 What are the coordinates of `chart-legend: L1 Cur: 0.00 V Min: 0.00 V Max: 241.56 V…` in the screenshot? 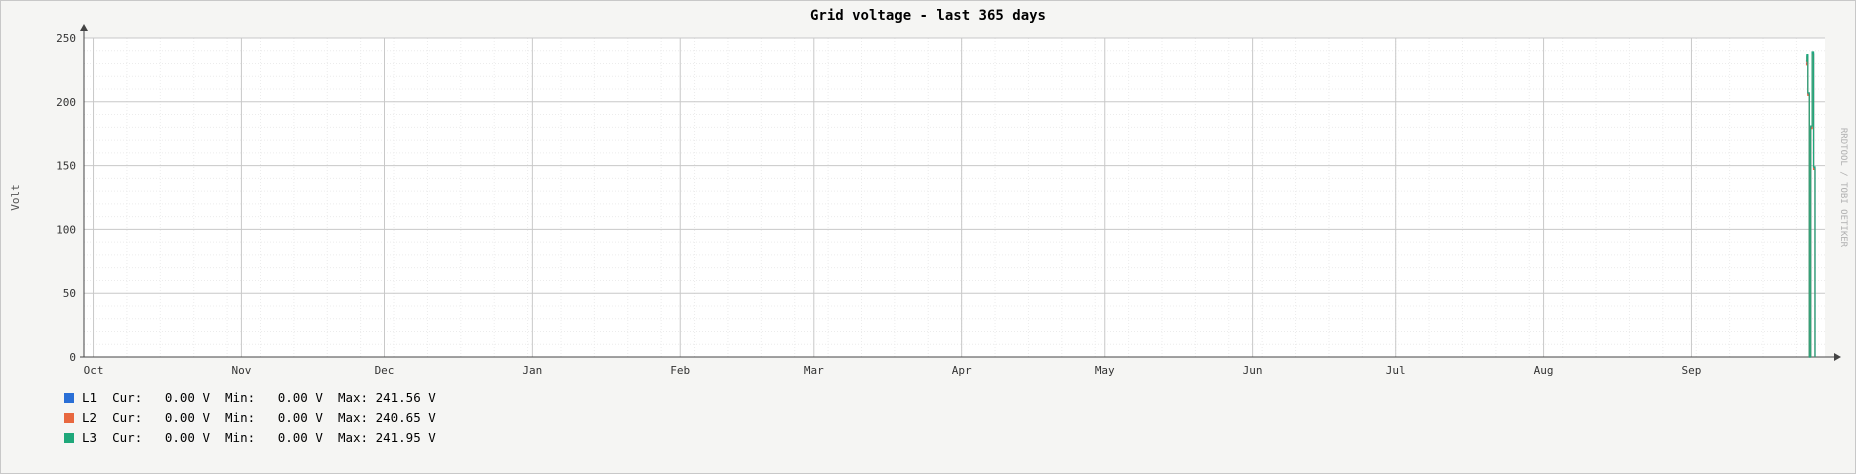 It's located at (250, 418).